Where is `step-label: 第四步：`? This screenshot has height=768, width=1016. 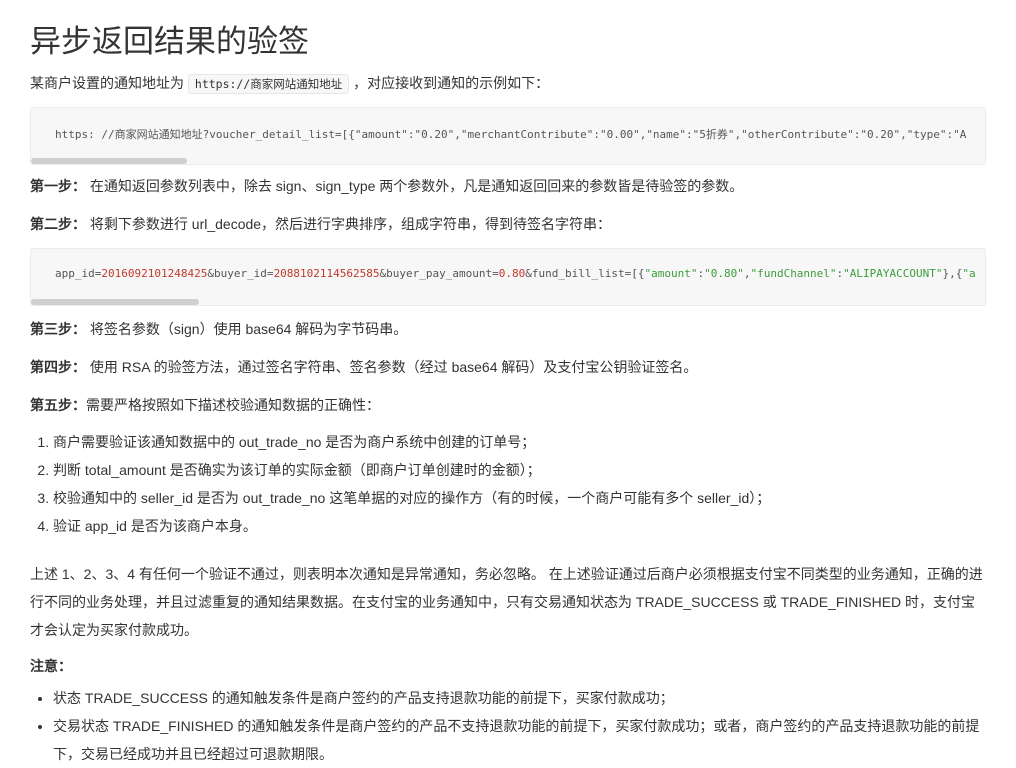
step-label: 第四步： is located at coordinates (58, 367).